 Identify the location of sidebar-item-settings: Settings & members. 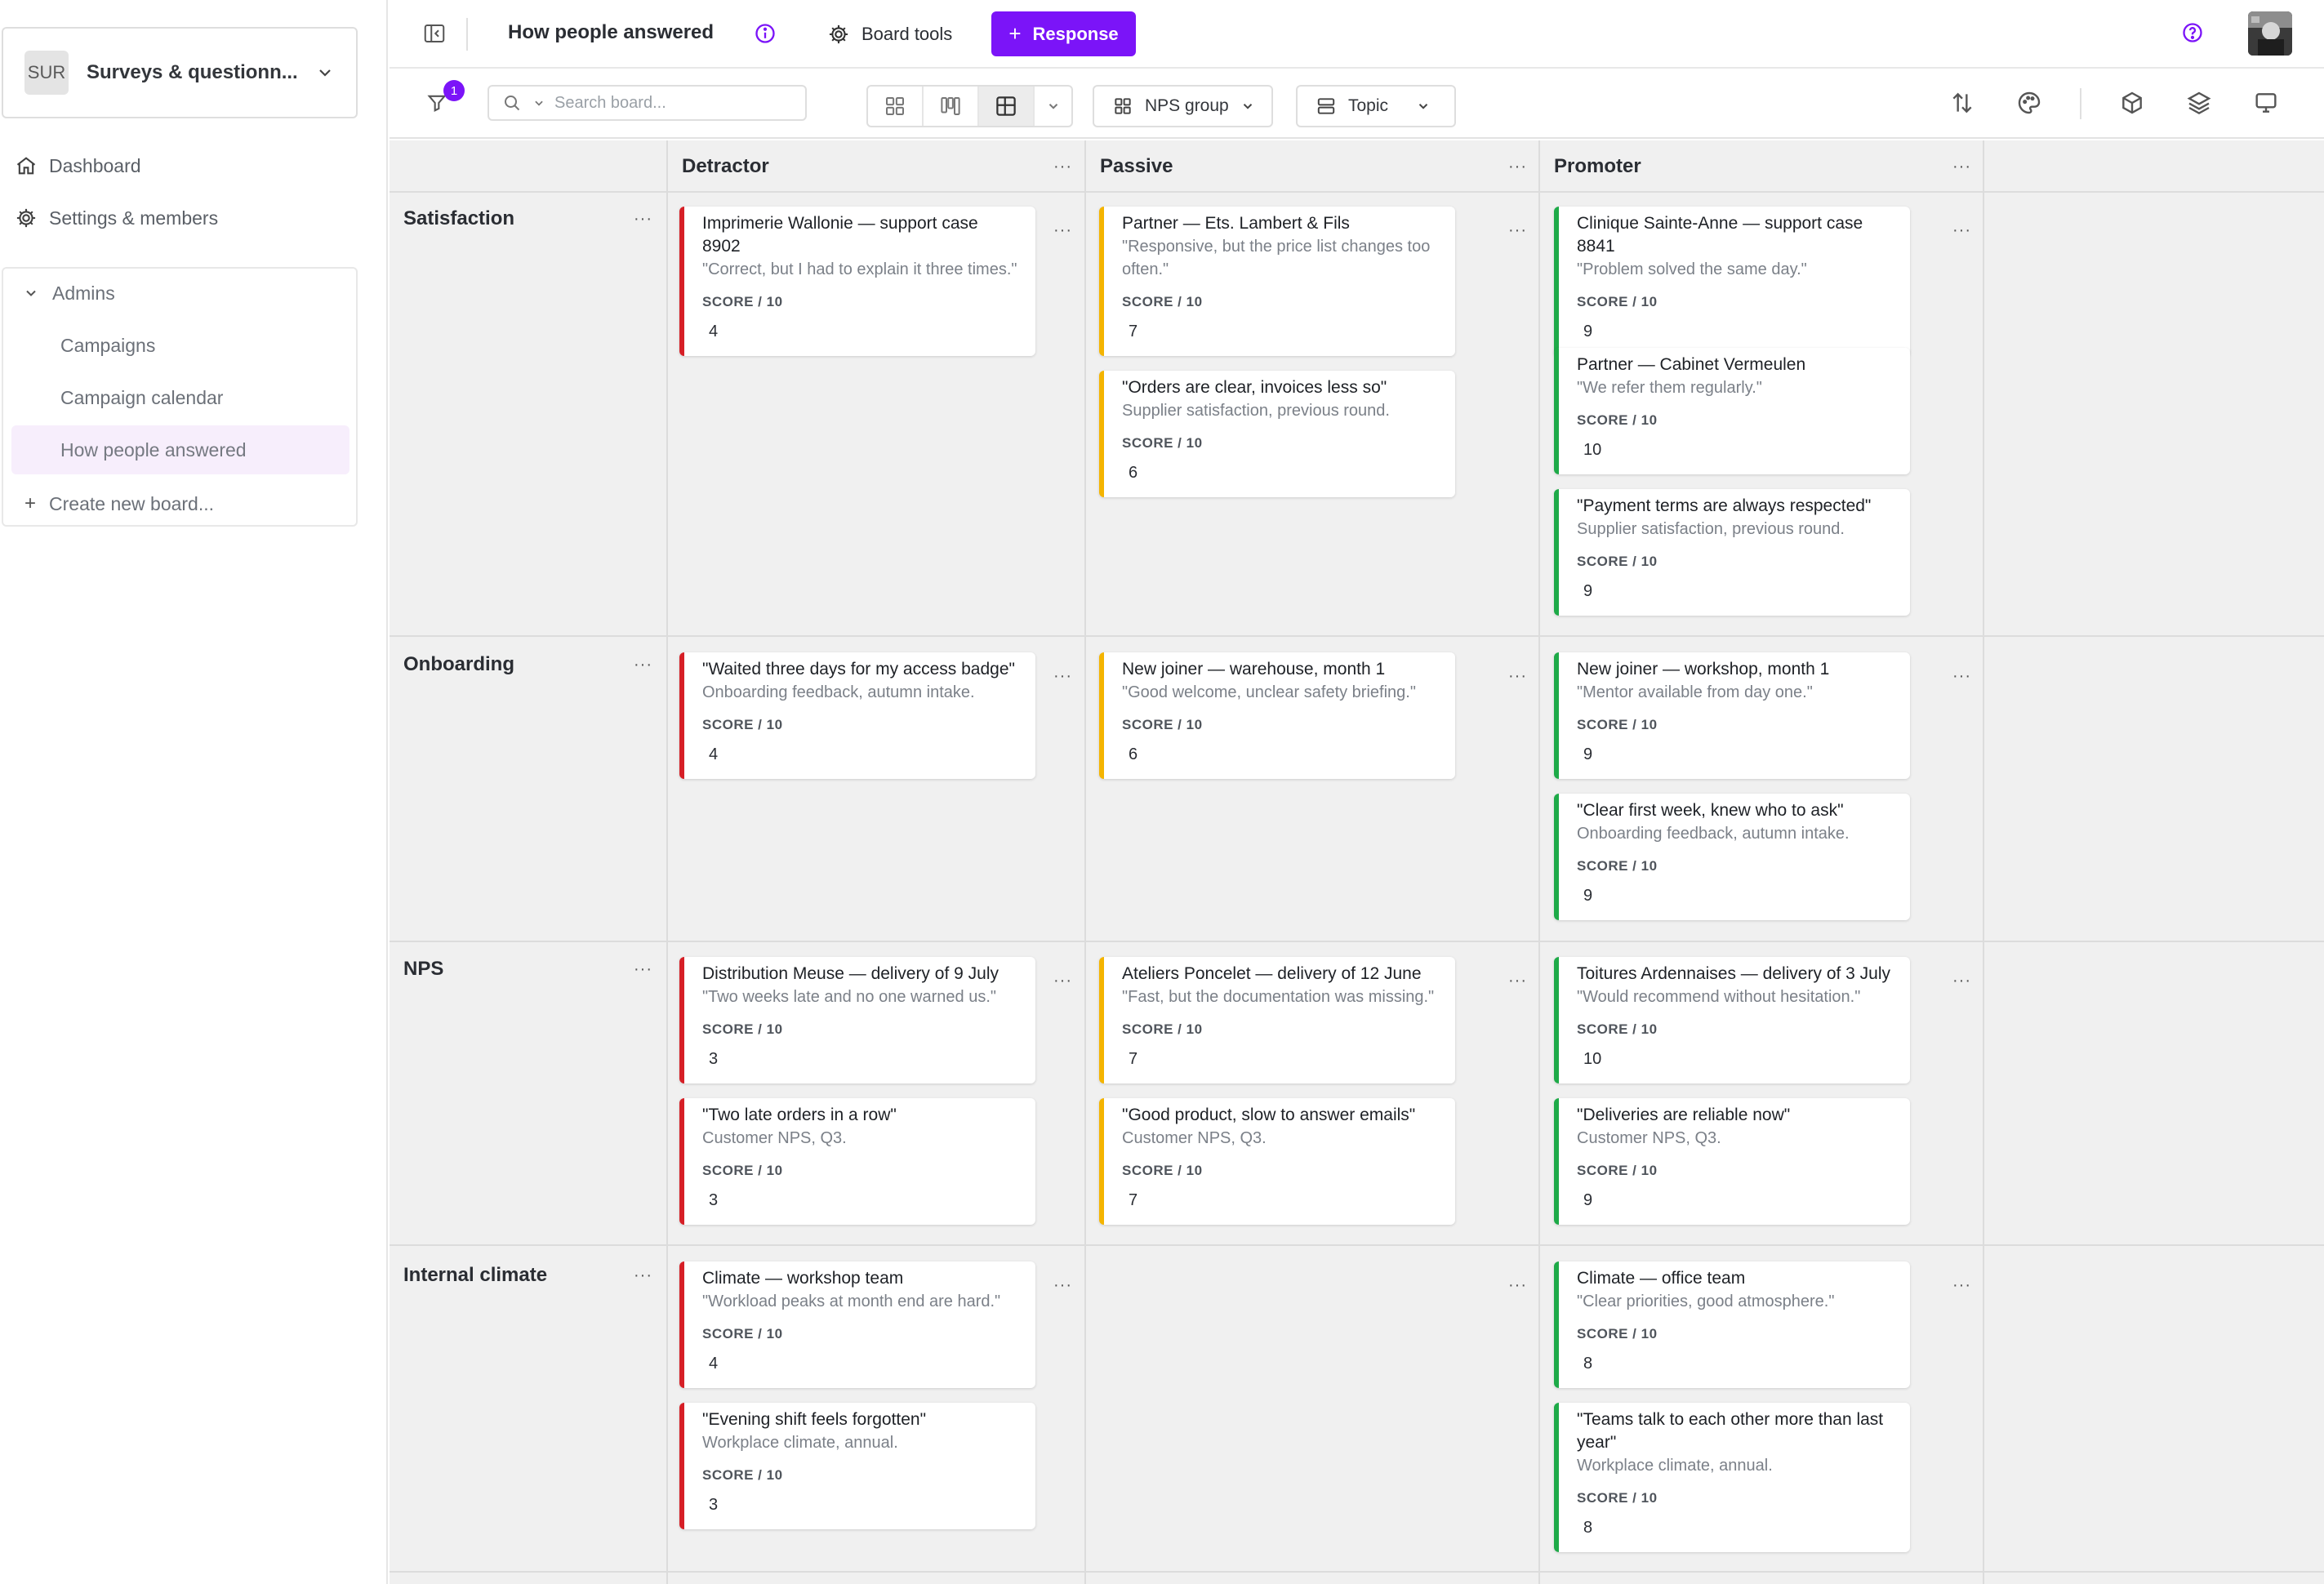
(179, 218).